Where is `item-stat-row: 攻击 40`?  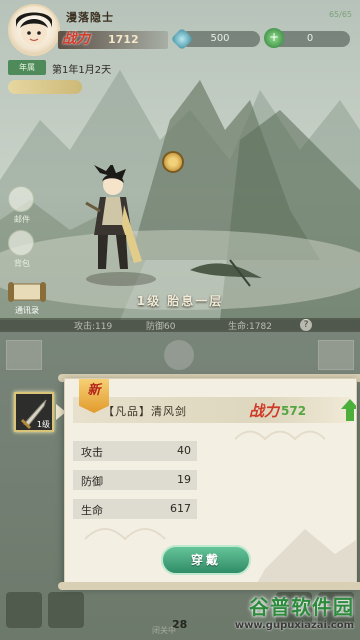
item-stat-row: 攻击 40 is located at coordinates (135, 451).